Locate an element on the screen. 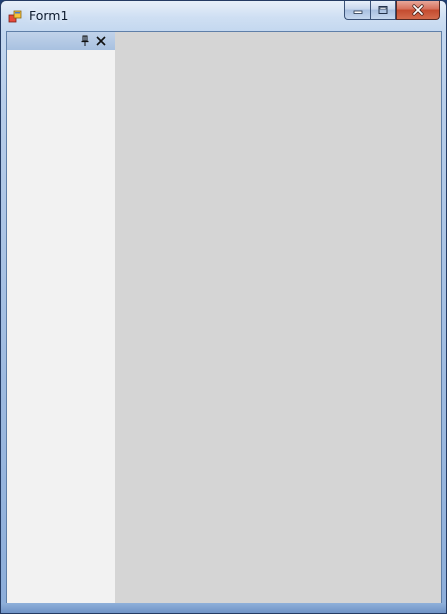 The height and width of the screenshot is (614, 447). maximize-icon is located at coordinates (383, 10).